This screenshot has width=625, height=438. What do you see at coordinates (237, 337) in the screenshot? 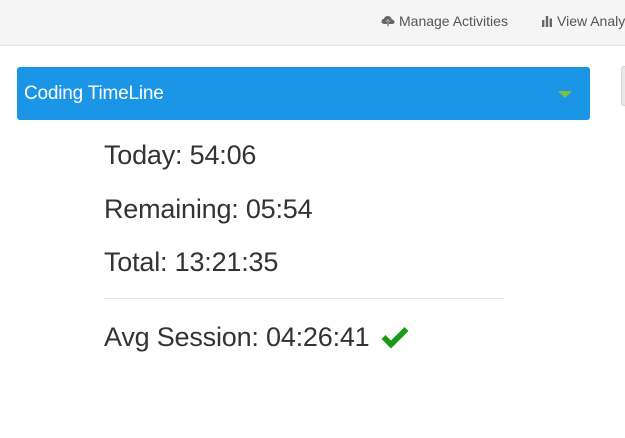
I see `avg-session-label: Avg Session: 04:26:41` at bounding box center [237, 337].